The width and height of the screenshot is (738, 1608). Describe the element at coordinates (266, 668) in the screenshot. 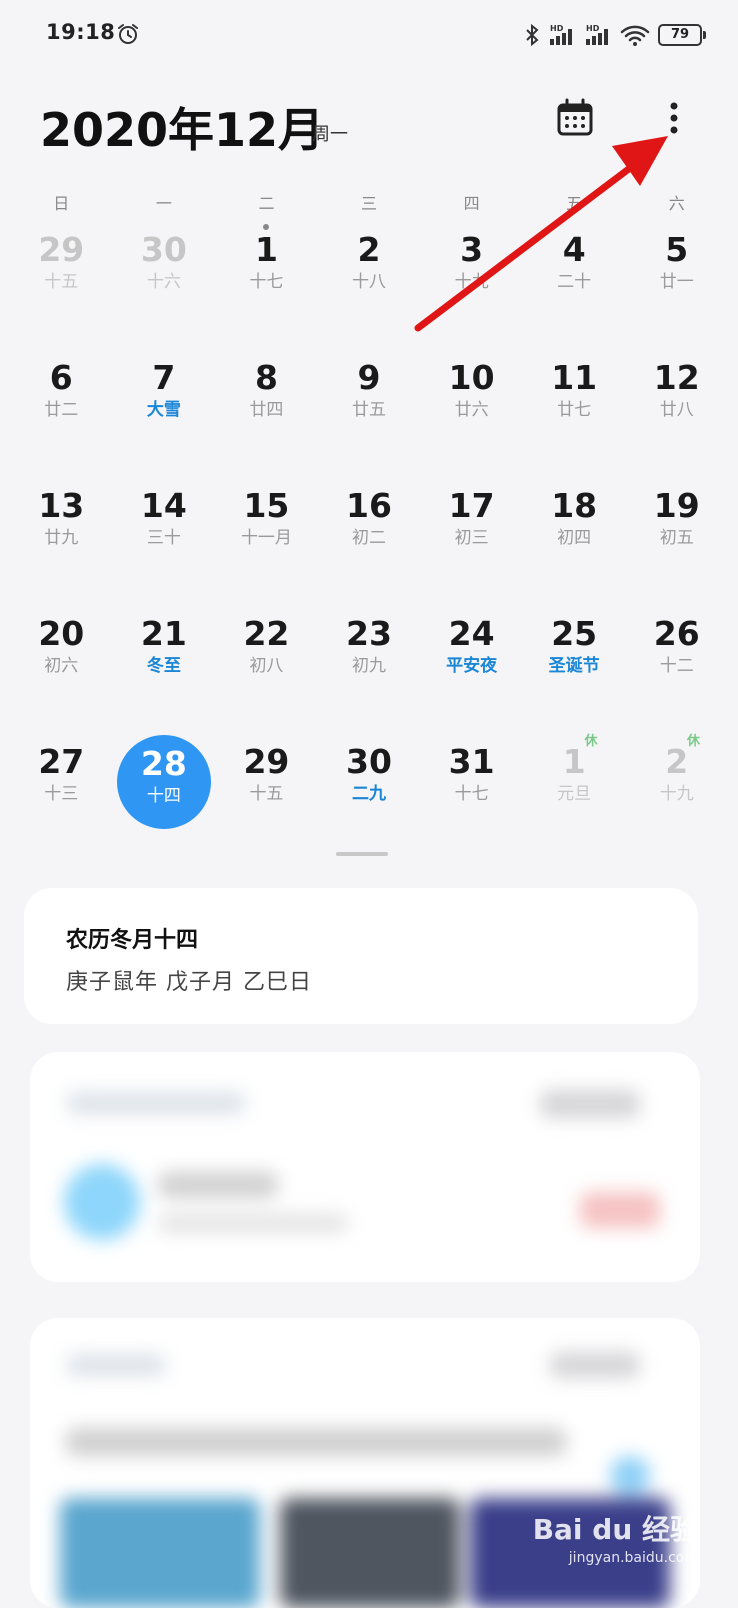

I see `calendar-day: 22 初八` at that location.